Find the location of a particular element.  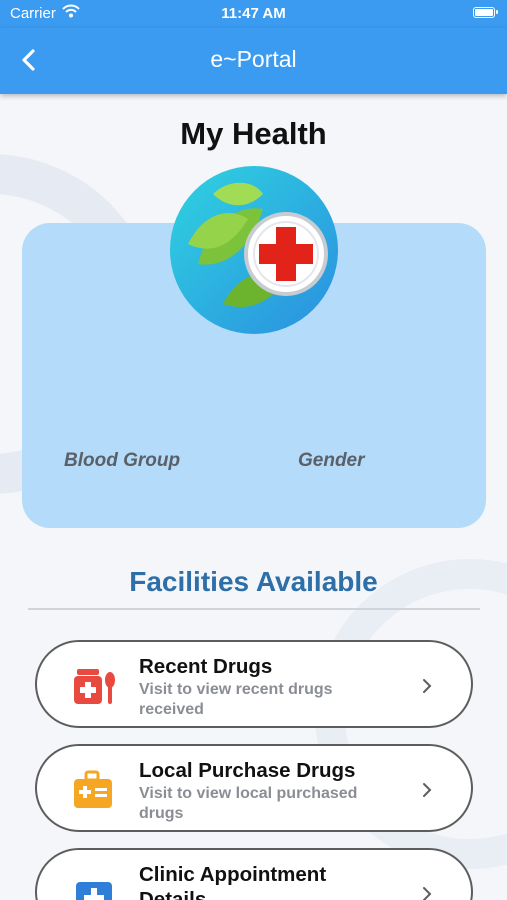

nav-bar: e~Portal is located at coordinates (253, 61).